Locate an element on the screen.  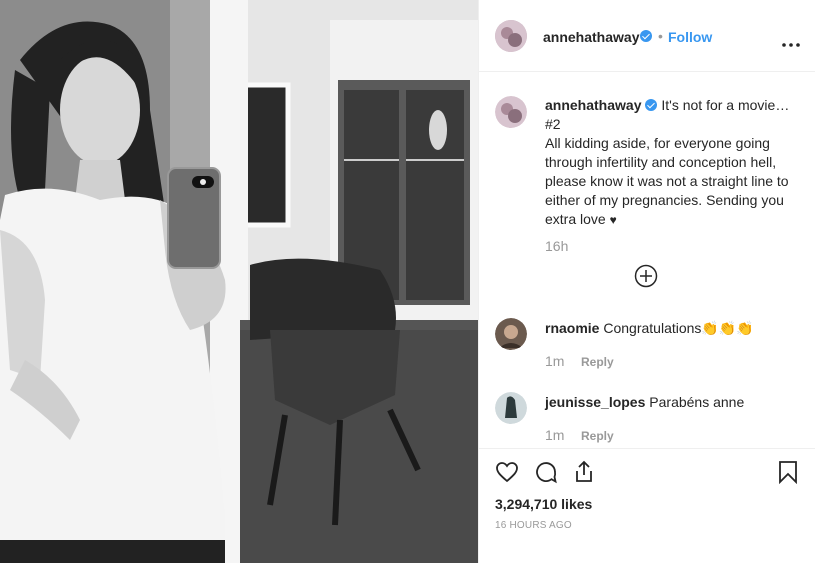
header-username: annehathaway is located at coordinates (591, 37).